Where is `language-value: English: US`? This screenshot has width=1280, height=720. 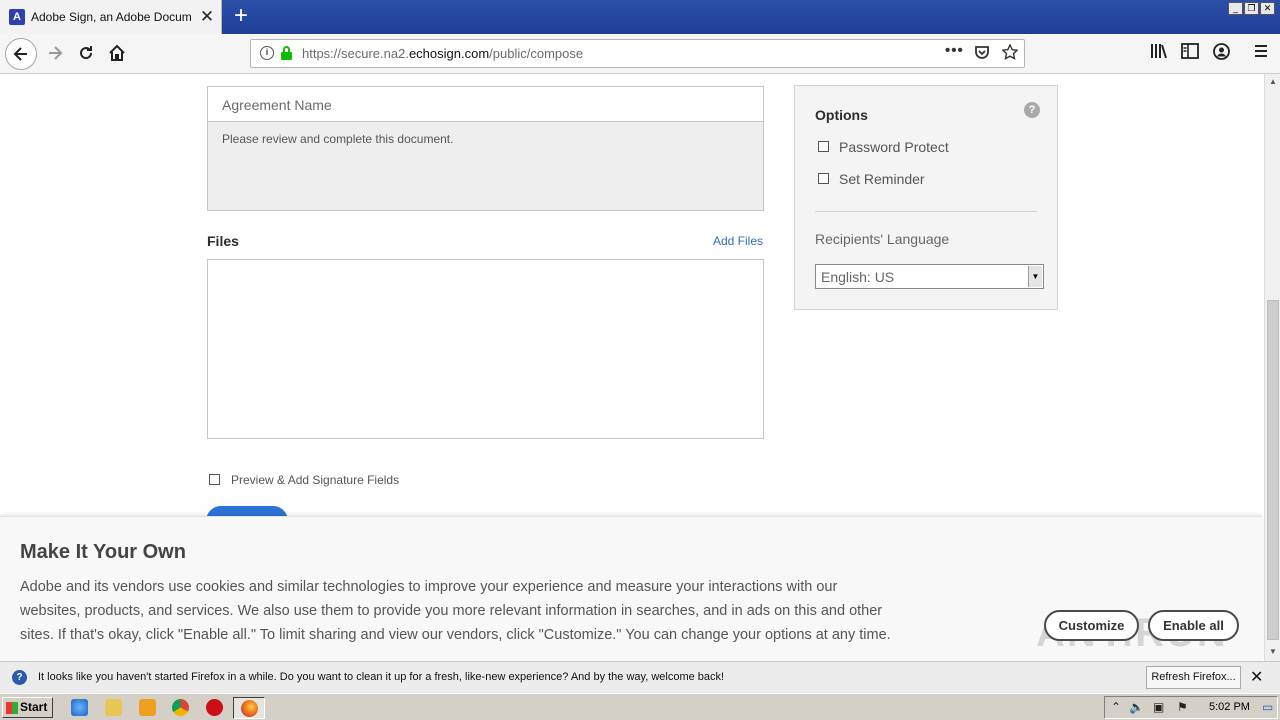 language-value: English: US is located at coordinates (858, 277).